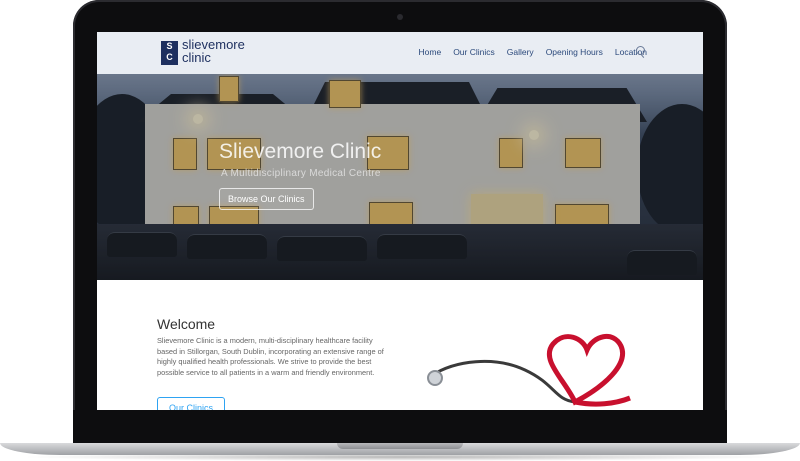  What do you see at coordinates (301, 173) in the screenshot?
I see `hero-subtitle: A Multidisciplinary Medical Centre` at bounding box center [301, 173].